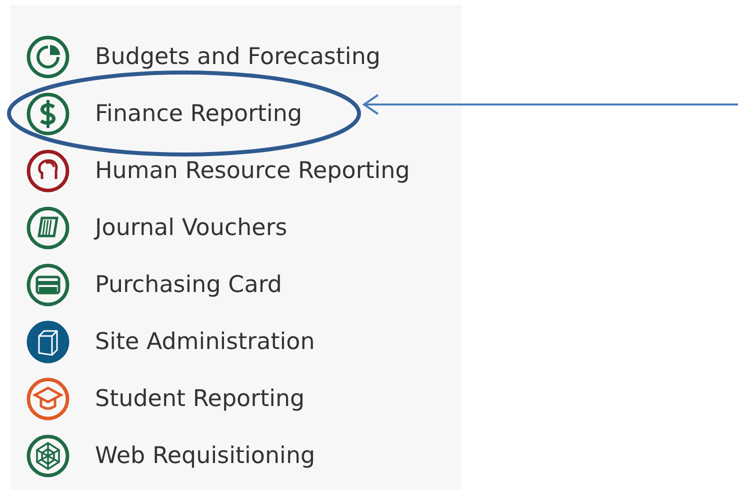 The image size is (738, 494). What do you see at coordinates (191, 228) in the screenshot?
I see `menu-item: Journal Vouchers` at bounding box center [191, 228].